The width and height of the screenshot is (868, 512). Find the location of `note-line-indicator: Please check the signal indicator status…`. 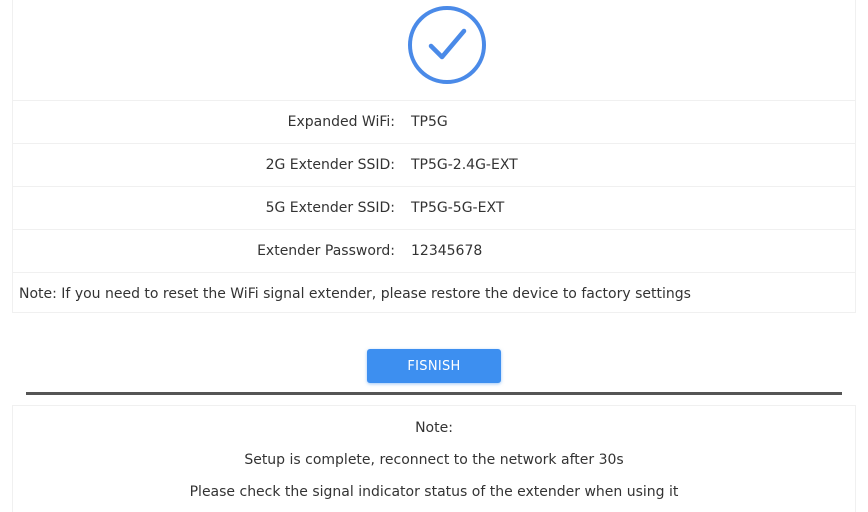

note-line-indicator: Please check the signal indicator status… is located at coordinates (434, 492).